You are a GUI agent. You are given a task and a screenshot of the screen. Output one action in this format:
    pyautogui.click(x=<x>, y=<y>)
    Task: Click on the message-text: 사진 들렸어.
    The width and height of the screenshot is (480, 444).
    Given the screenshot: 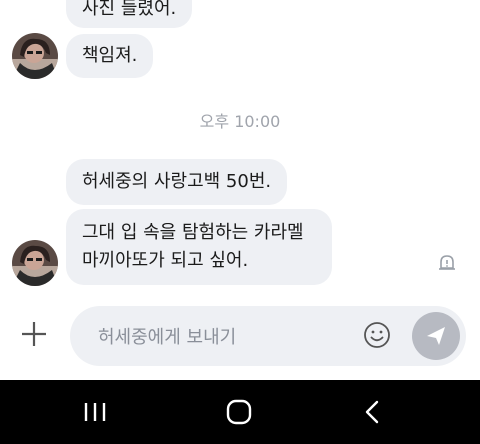 What is the action you would take?
    pyautogui.click(x=129, y=9)
    